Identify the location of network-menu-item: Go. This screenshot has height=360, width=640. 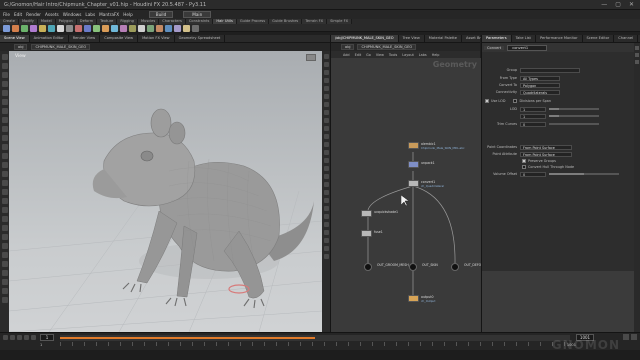
(368, 55).